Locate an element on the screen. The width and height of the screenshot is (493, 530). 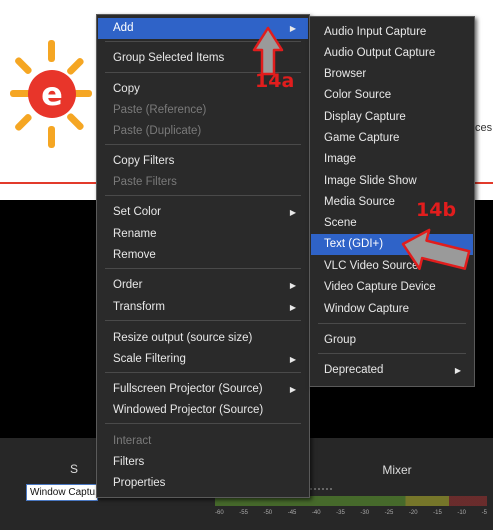
menu-item-label: Paste (Reference) is located at coordinates (160, 110).